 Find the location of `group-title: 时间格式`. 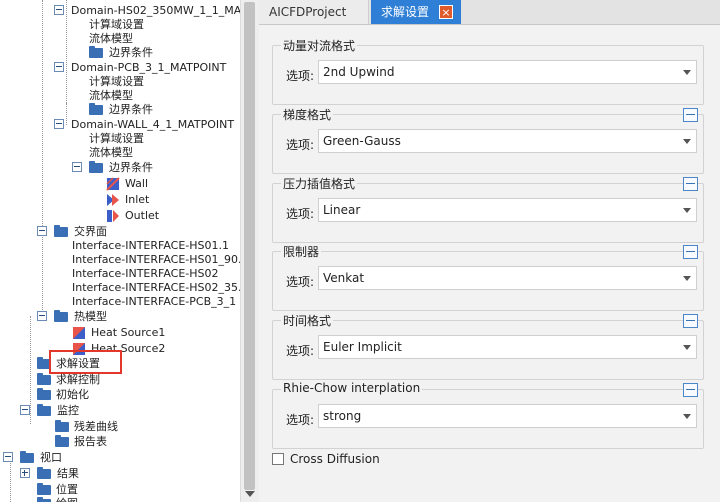

group-title: 时间格式 is located at coordinates (307, 320).